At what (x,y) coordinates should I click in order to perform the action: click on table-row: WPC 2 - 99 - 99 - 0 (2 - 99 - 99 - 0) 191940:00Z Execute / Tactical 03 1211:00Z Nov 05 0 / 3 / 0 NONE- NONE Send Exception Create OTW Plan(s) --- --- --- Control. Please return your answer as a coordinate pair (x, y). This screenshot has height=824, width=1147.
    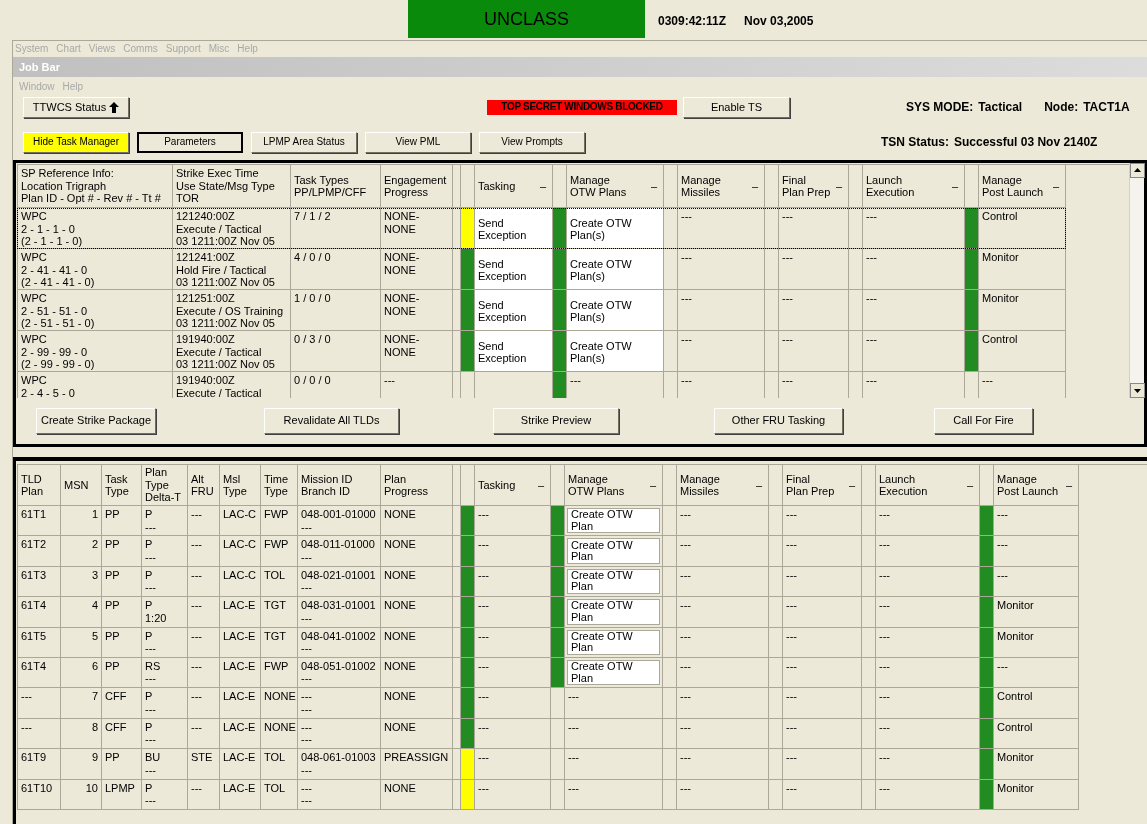
    Looking at the image, I should click on (541, 351).